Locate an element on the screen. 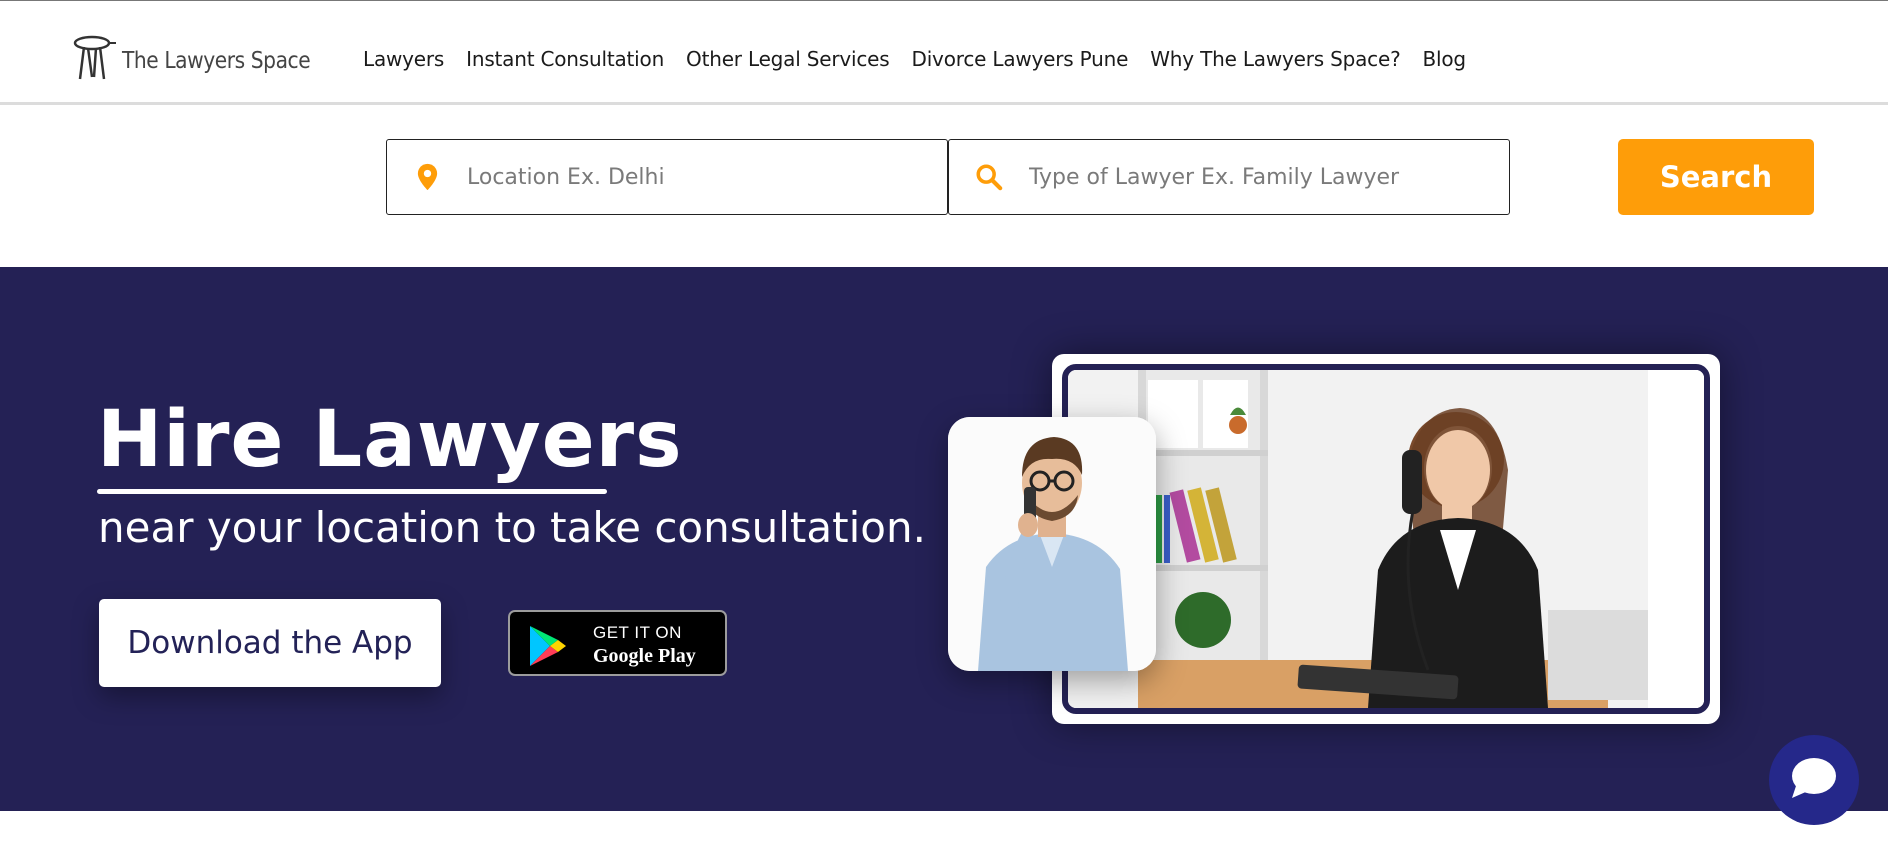 The width and height of the screenshot is (1888, 853). logo-text: The Lawyers Space is located at coordinates (216, 60).